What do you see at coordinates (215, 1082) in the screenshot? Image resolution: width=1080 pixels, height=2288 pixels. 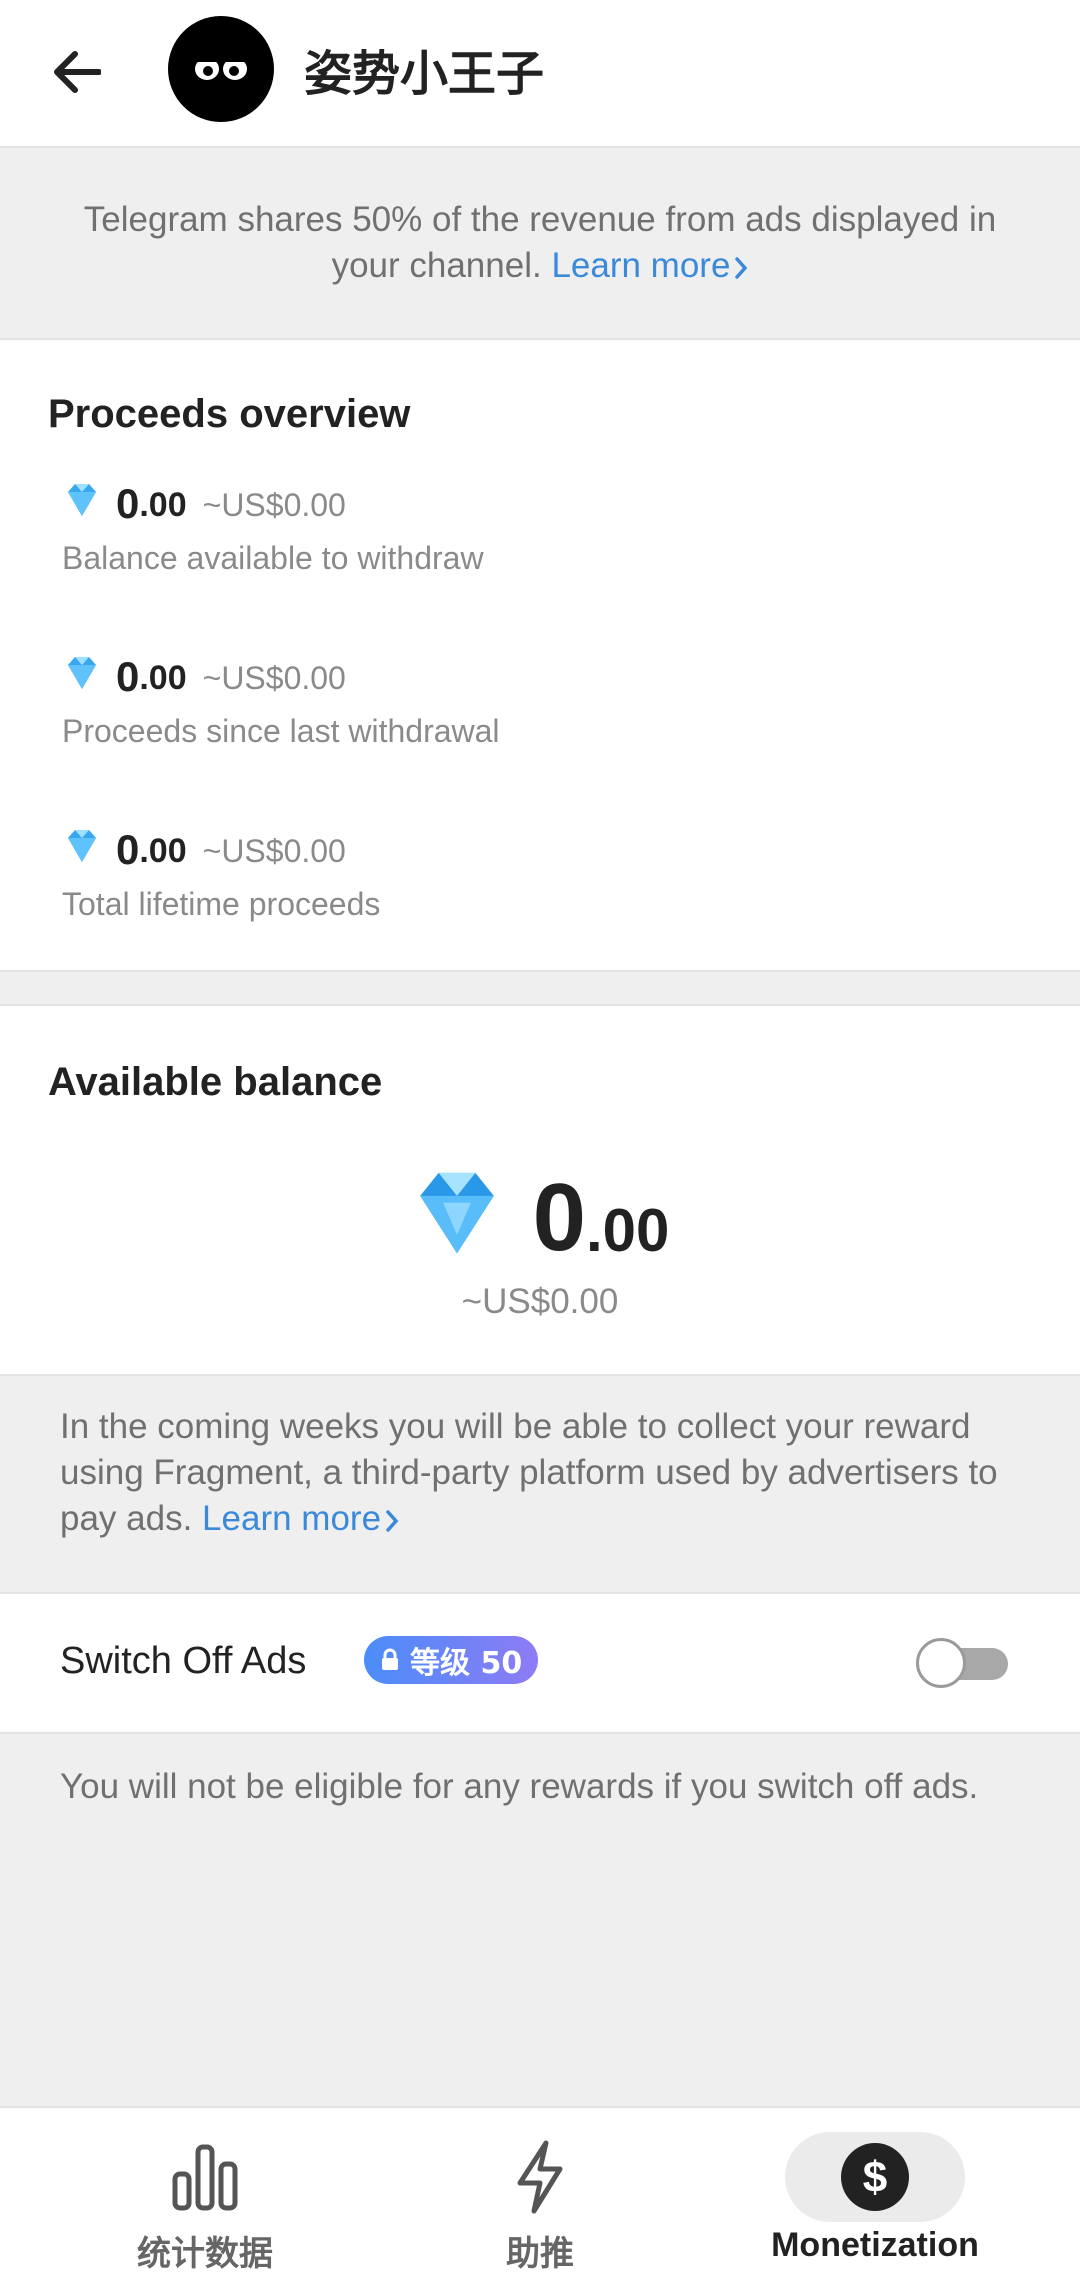 I see `available-balance-title: Available balance` at bounding box center [215, 1082].